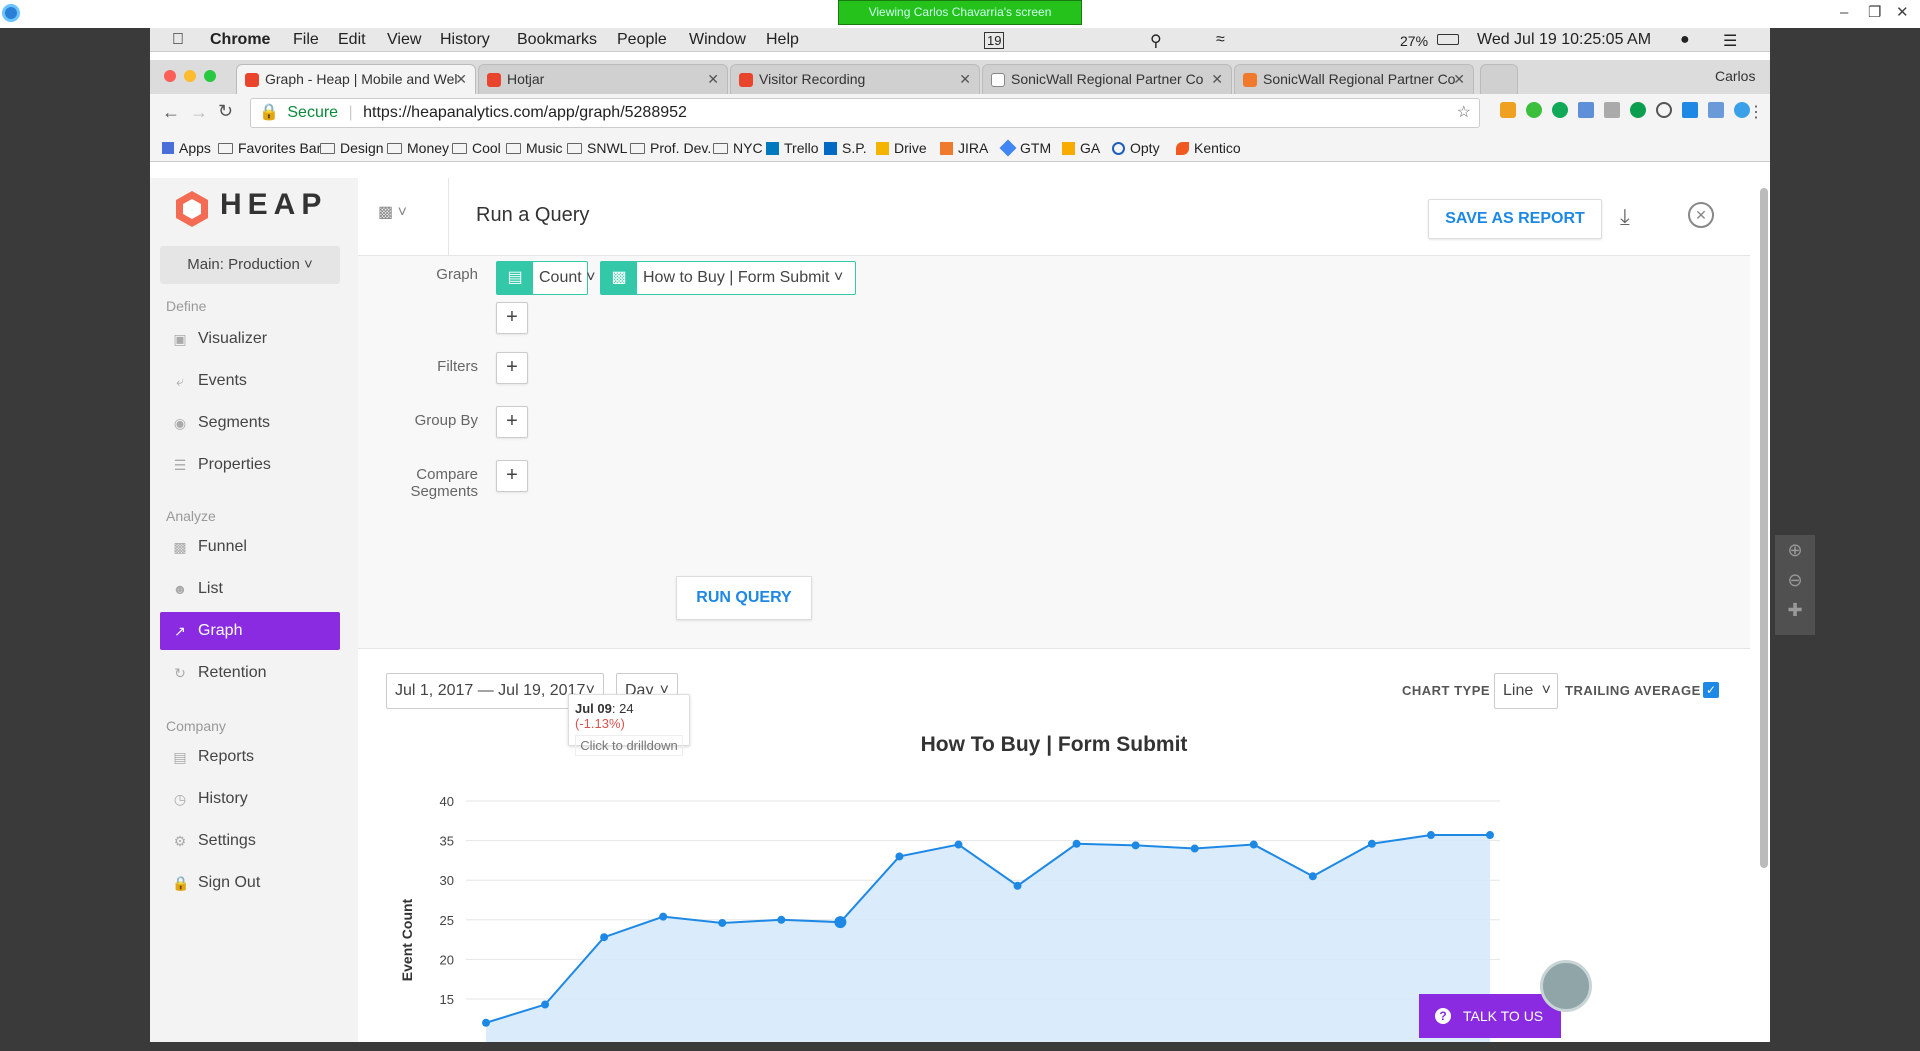 The height and width of the screenshot is (1051, 1920). I want to click on nav-events: ⤶ Events, so click(250, 381).